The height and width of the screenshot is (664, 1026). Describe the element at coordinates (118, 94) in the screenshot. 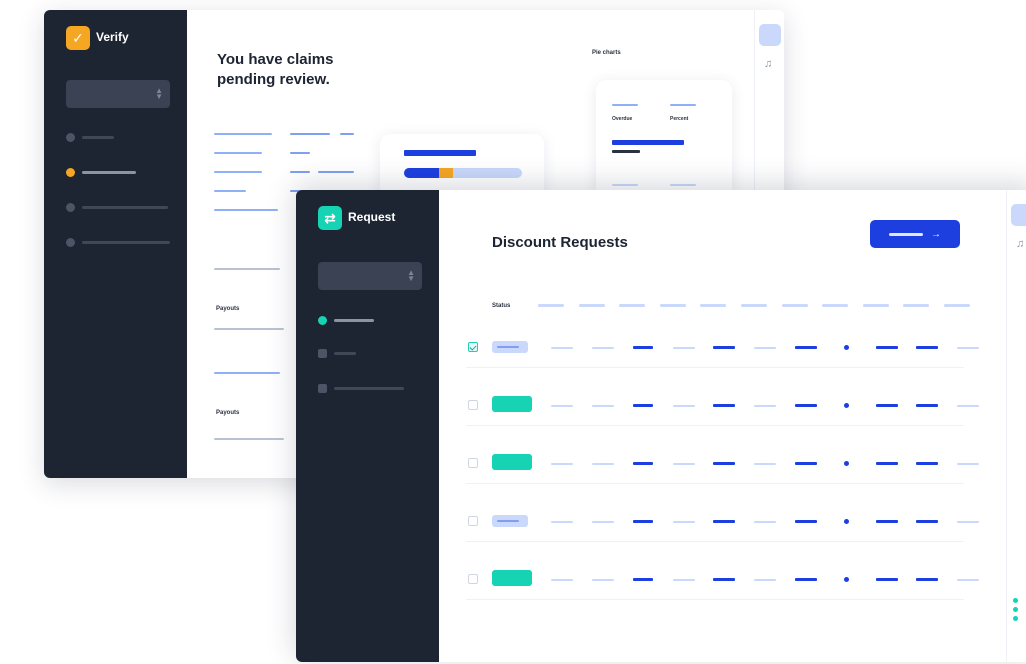

I see `verify-workspace-select: ▲ ▼` at that location.